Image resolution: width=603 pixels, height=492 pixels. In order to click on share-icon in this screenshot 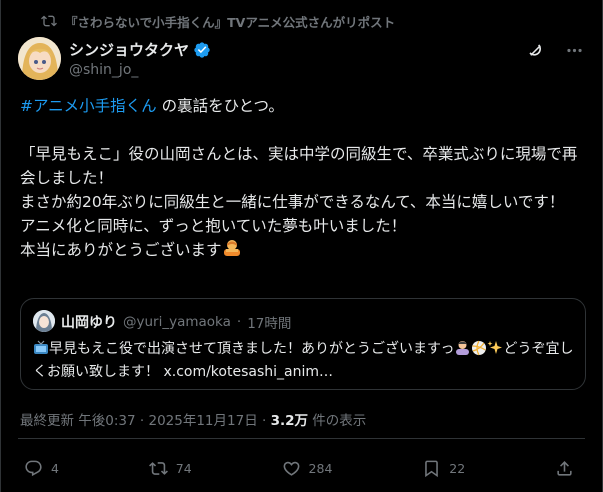, I will do `click(564, 468)`.